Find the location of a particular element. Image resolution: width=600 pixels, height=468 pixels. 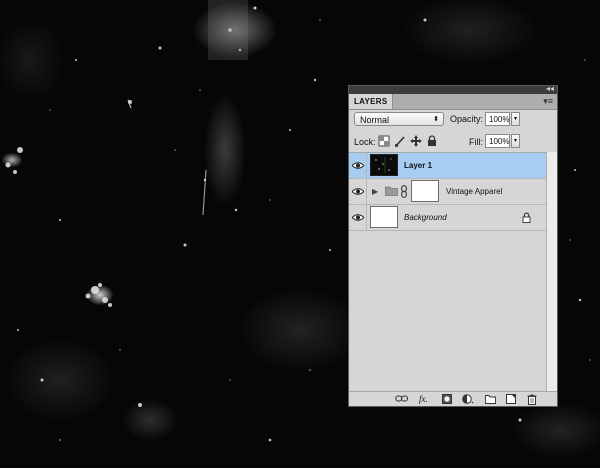

lock-all-icon is located at coordinates (432, 141).